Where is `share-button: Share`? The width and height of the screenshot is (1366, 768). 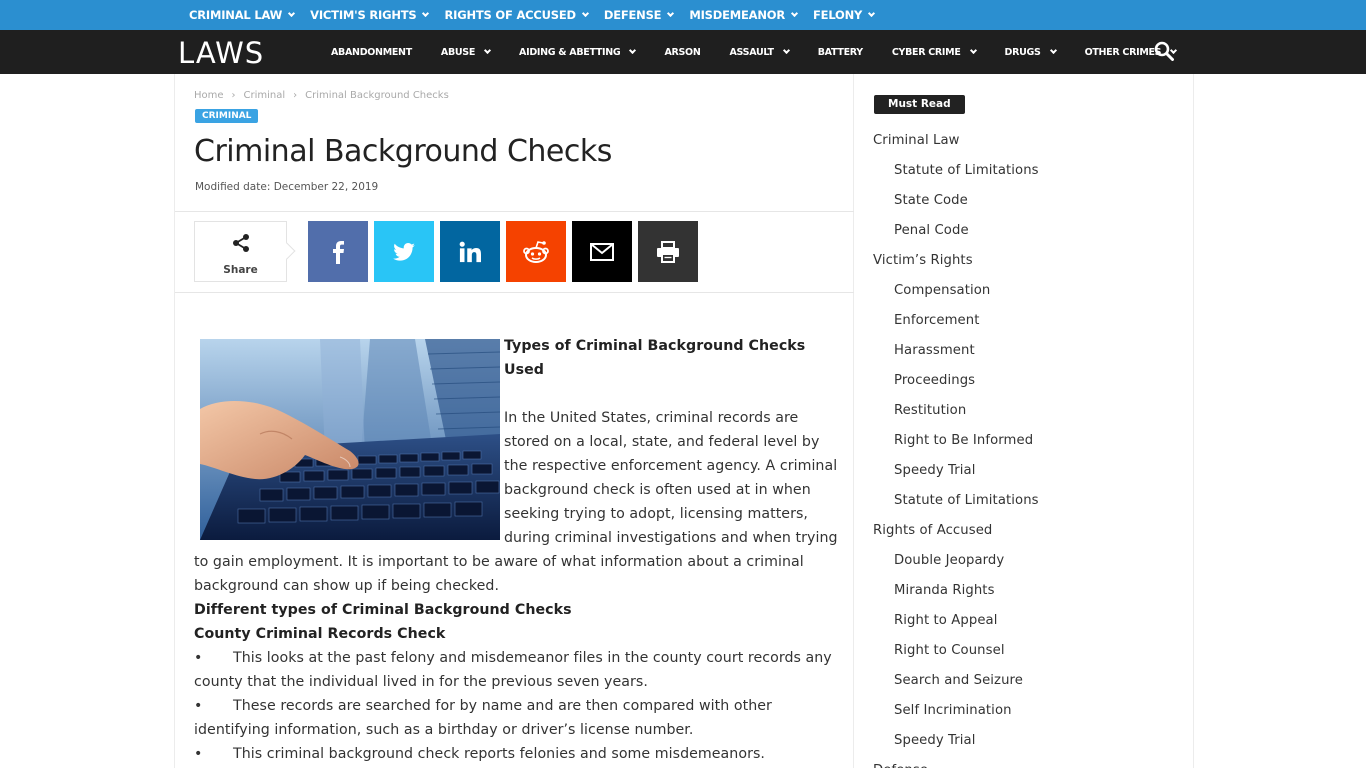 share-button: Share is located at coordinates (240, 251).